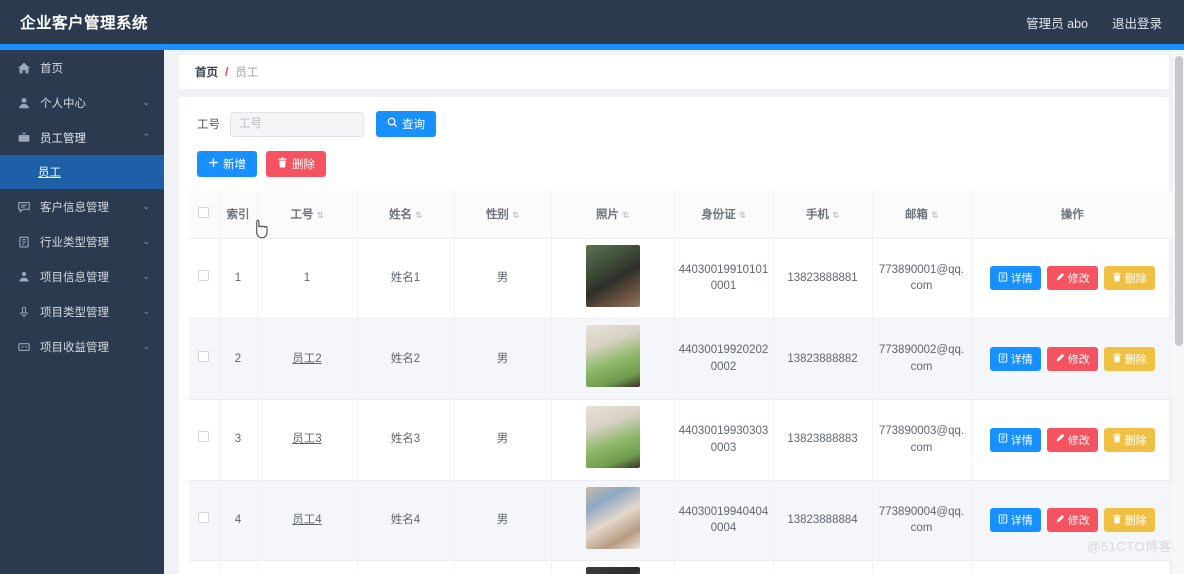 The height and width of the screenshot is (574, 1184). What do you see at coordinates (82, 241) in the screenshot?
I see `sidebar-item-industry-type-management: 行业类型管理 ⌄` at bounding box center [82, 241].